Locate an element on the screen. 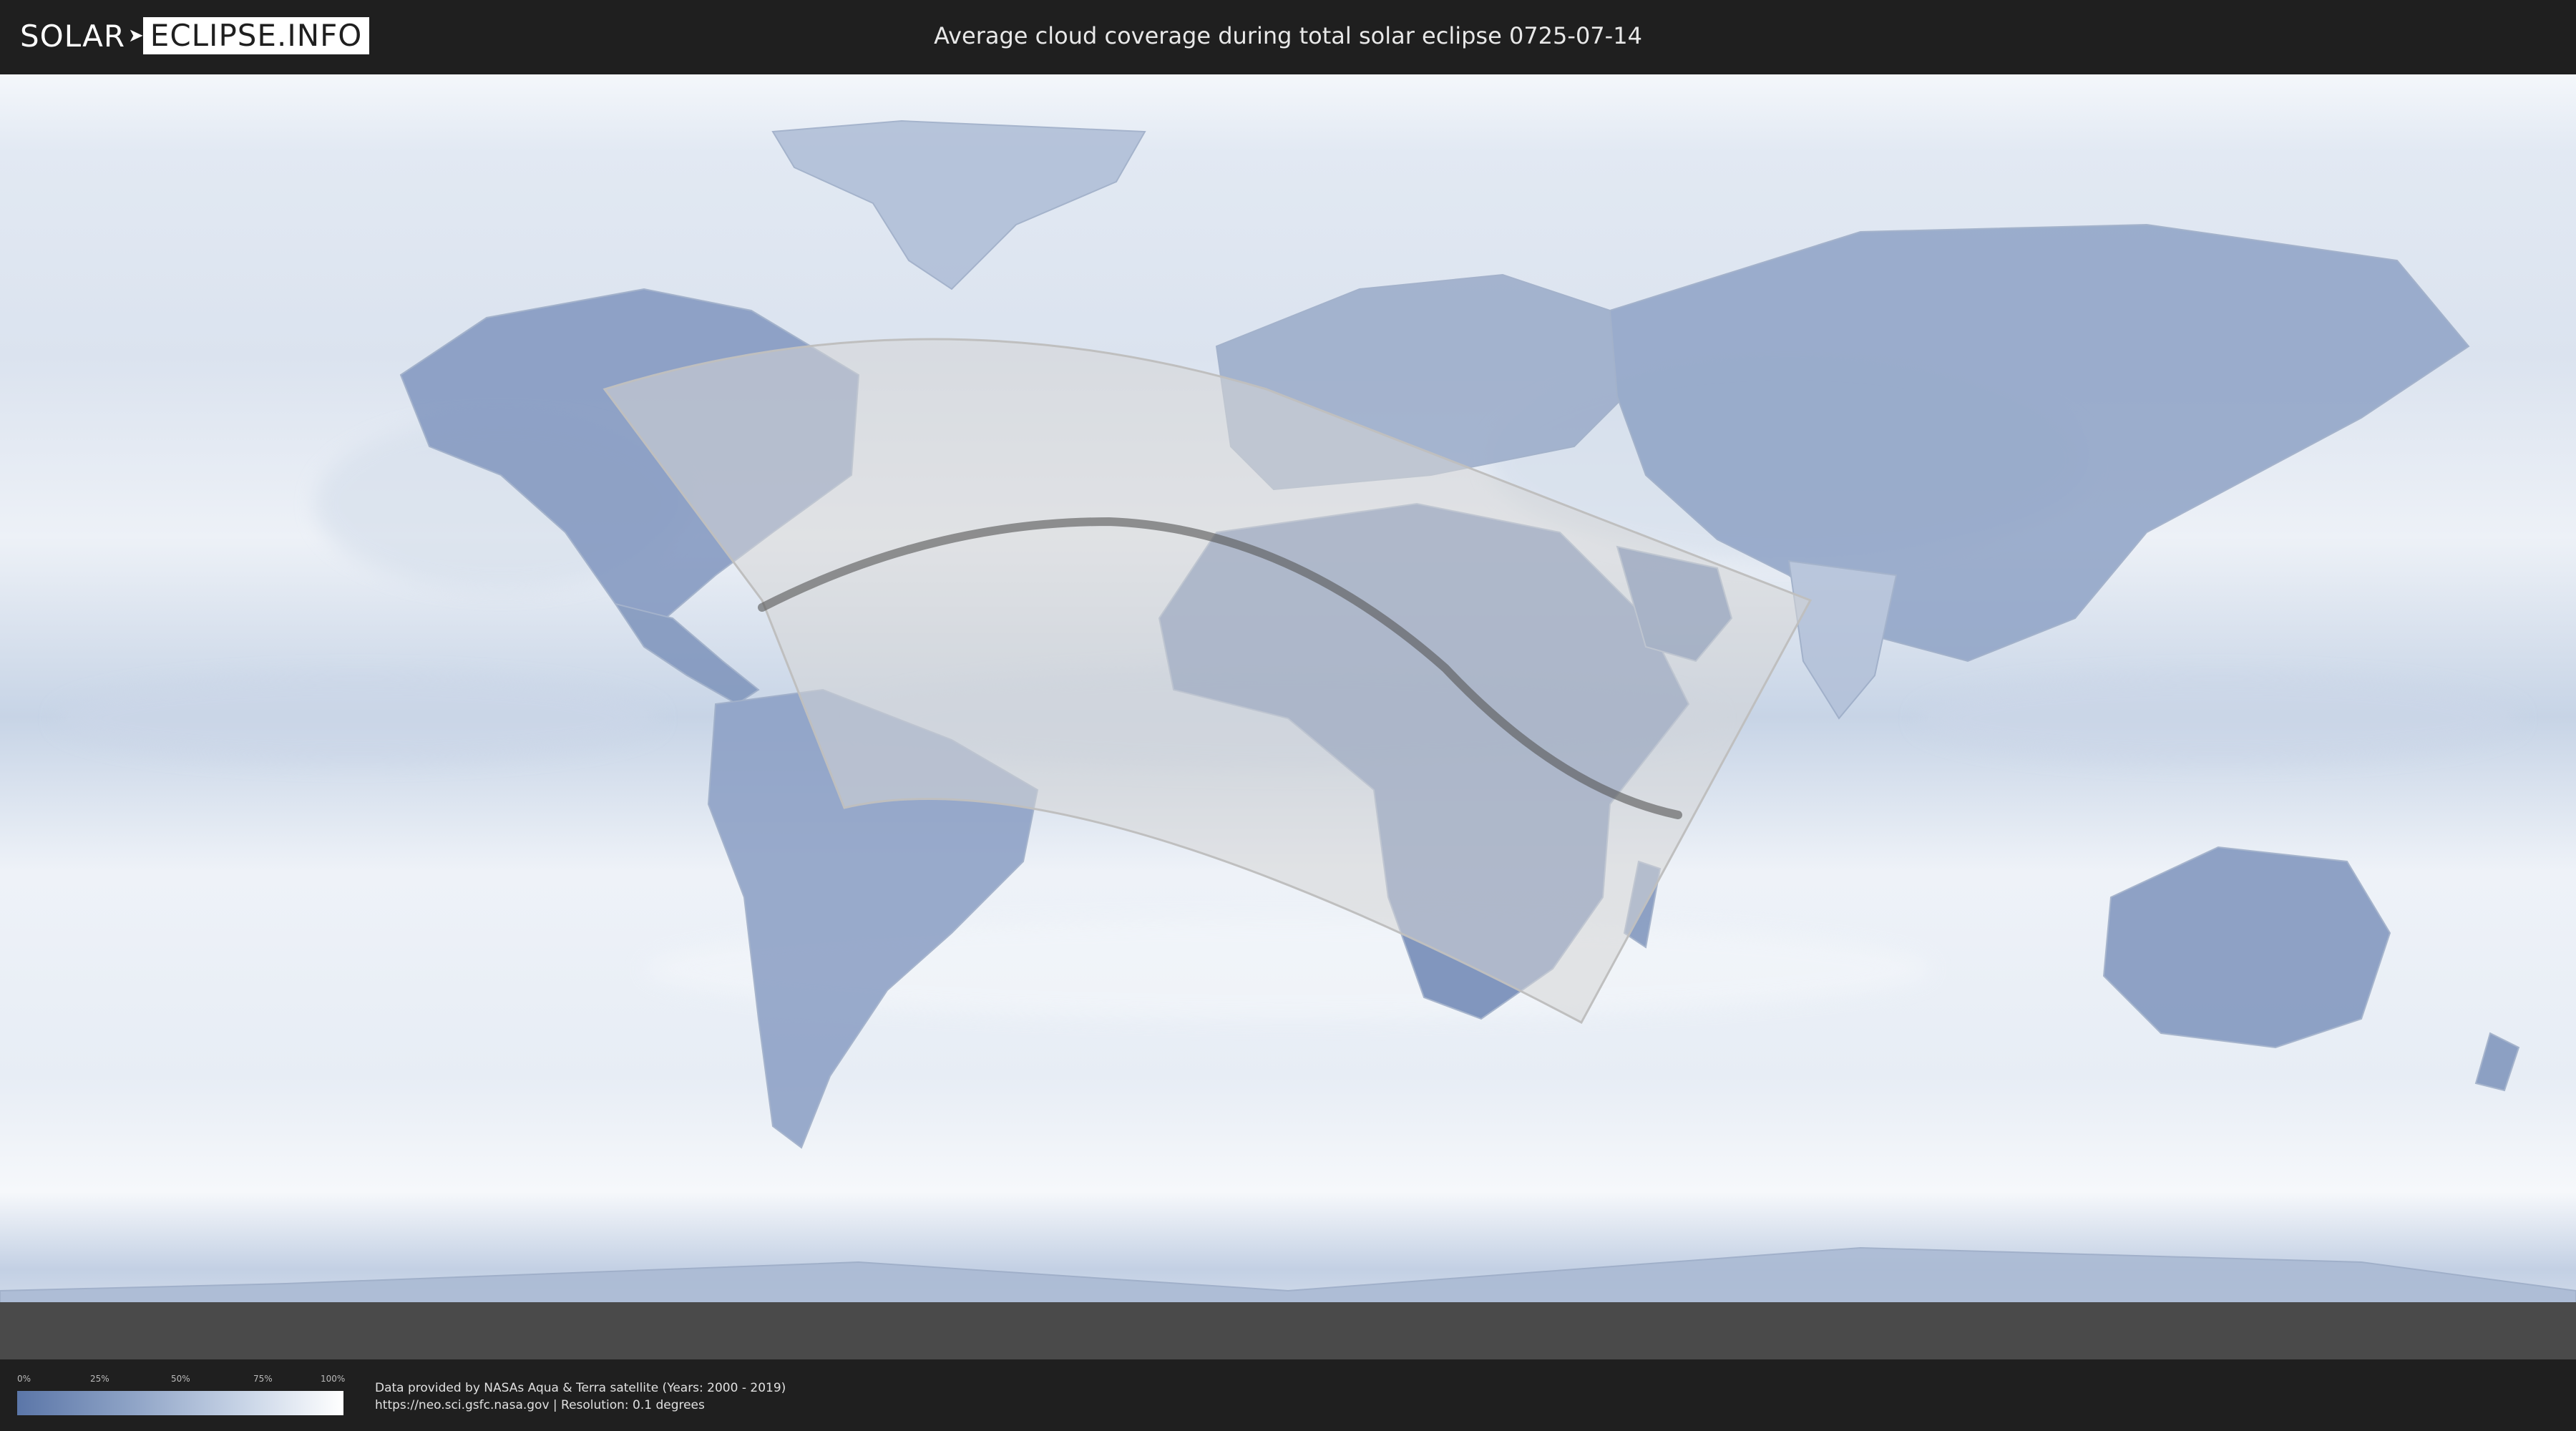 This screenshot has width=2576, height=1431. legend-tick-25: 25% is located at coordinates (100, 1379).